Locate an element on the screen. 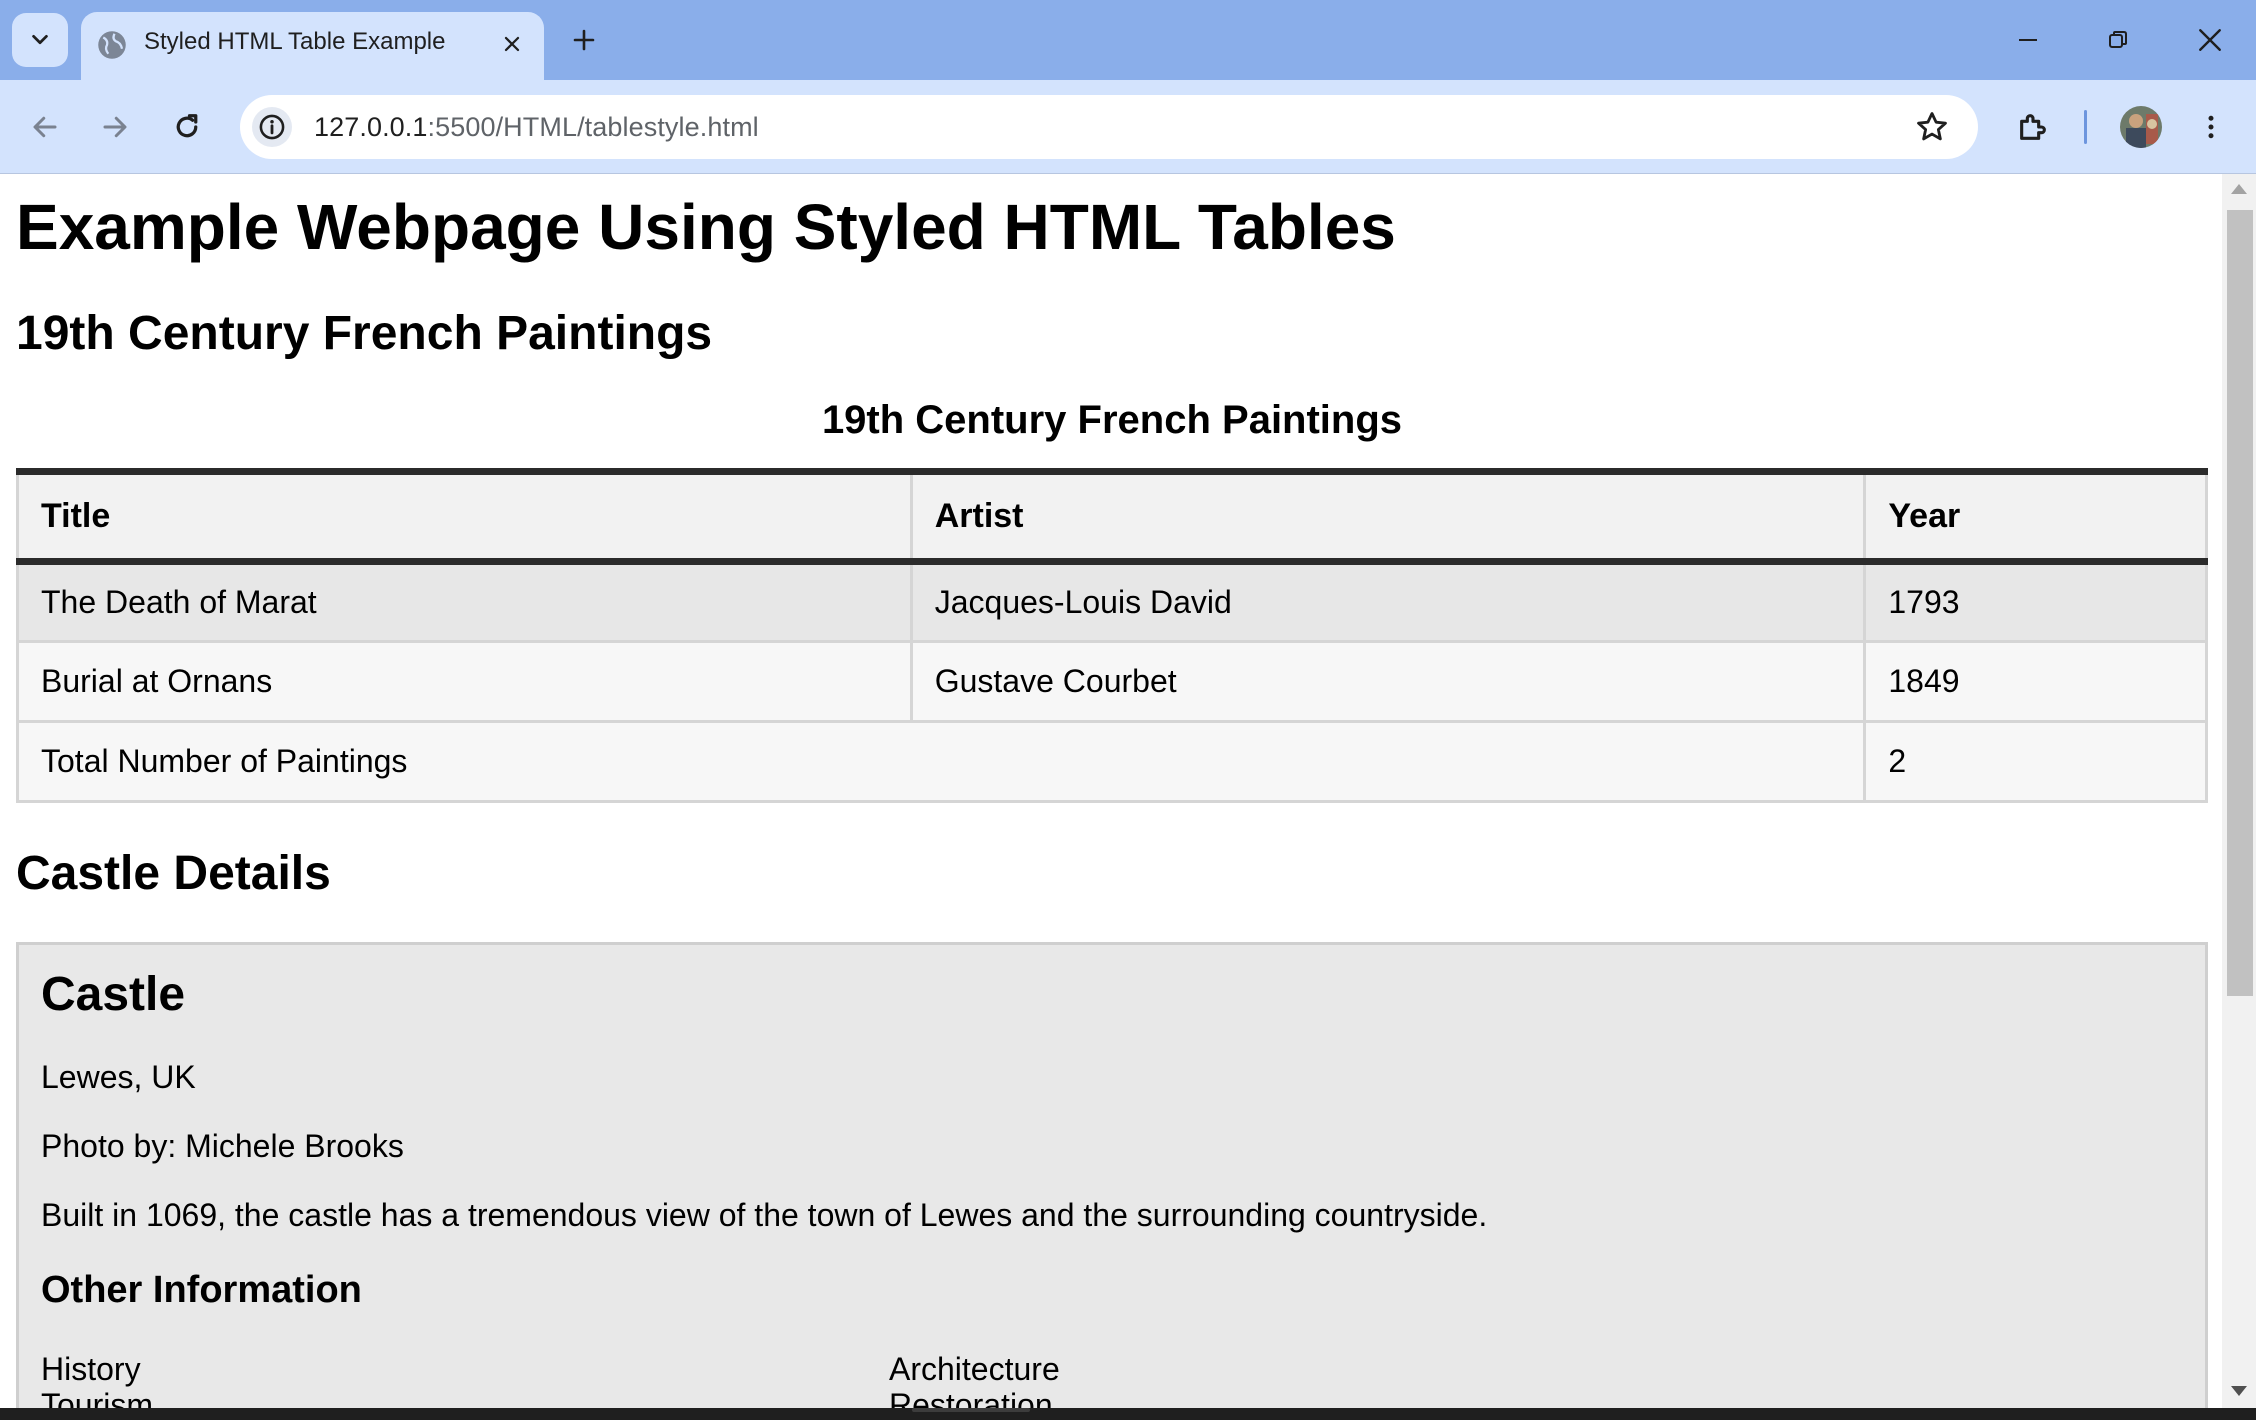 Image resolution: width=2256 pixels, height=1420 pixels. plus-icon is located at coordinates (584, 40).